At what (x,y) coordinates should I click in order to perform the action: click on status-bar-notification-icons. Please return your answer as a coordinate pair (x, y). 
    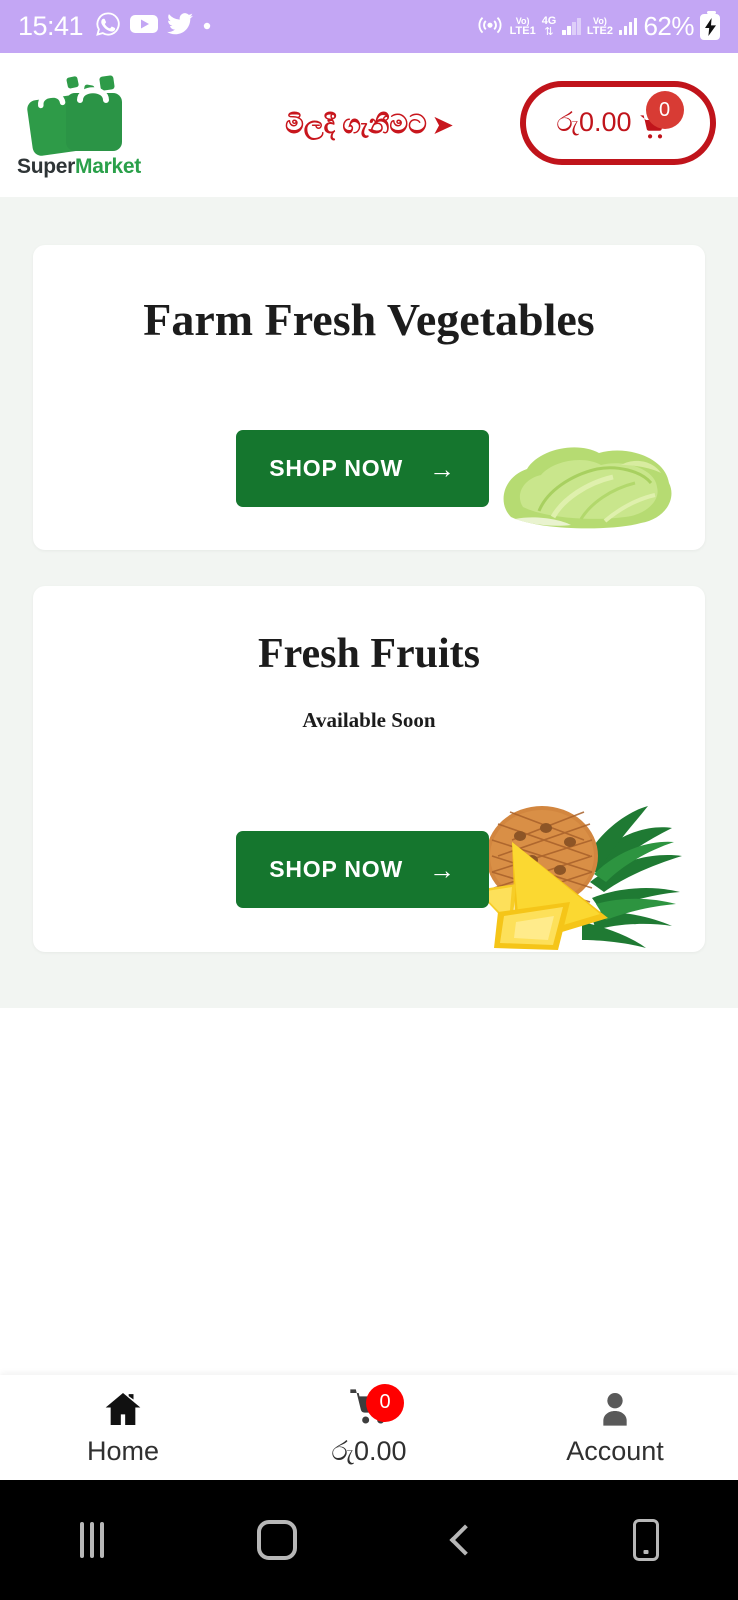
    Looking at the image, I should click on (153, 26).